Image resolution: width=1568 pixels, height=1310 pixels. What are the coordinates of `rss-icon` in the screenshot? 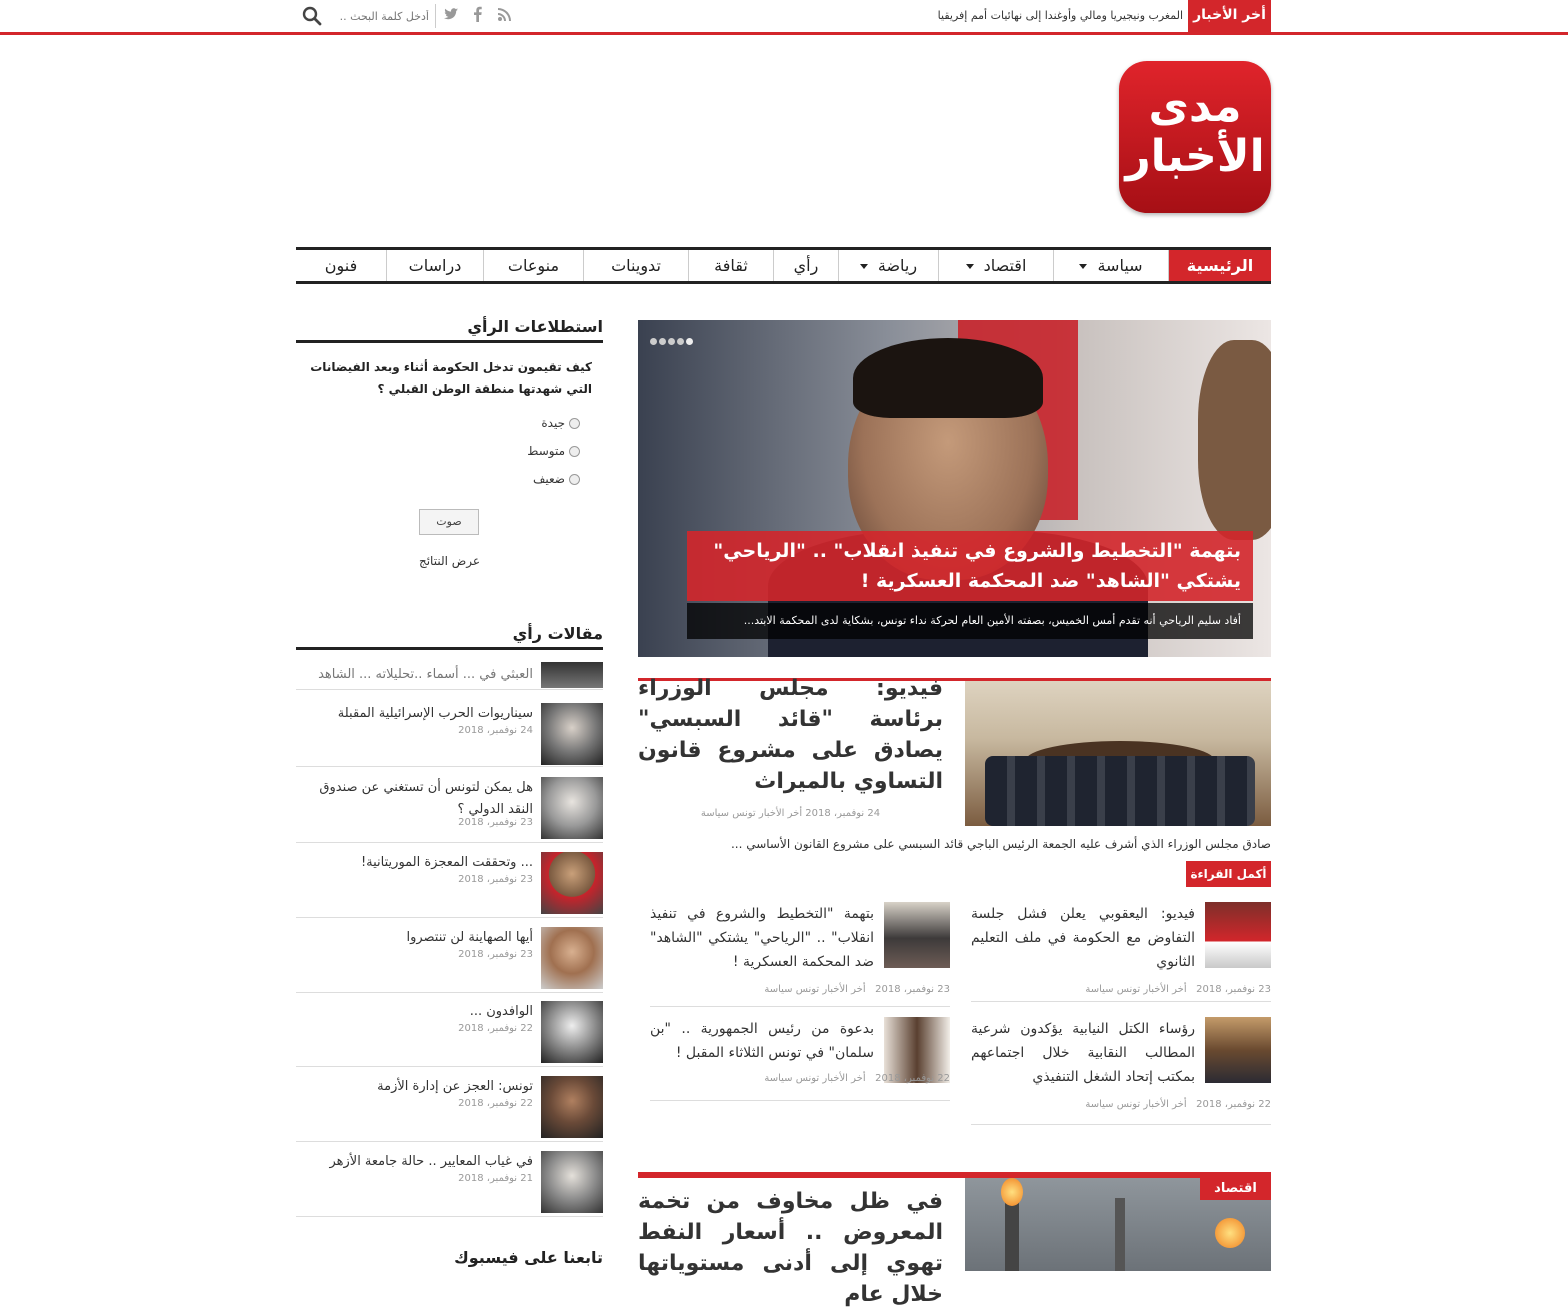 It's located at (505, 16).